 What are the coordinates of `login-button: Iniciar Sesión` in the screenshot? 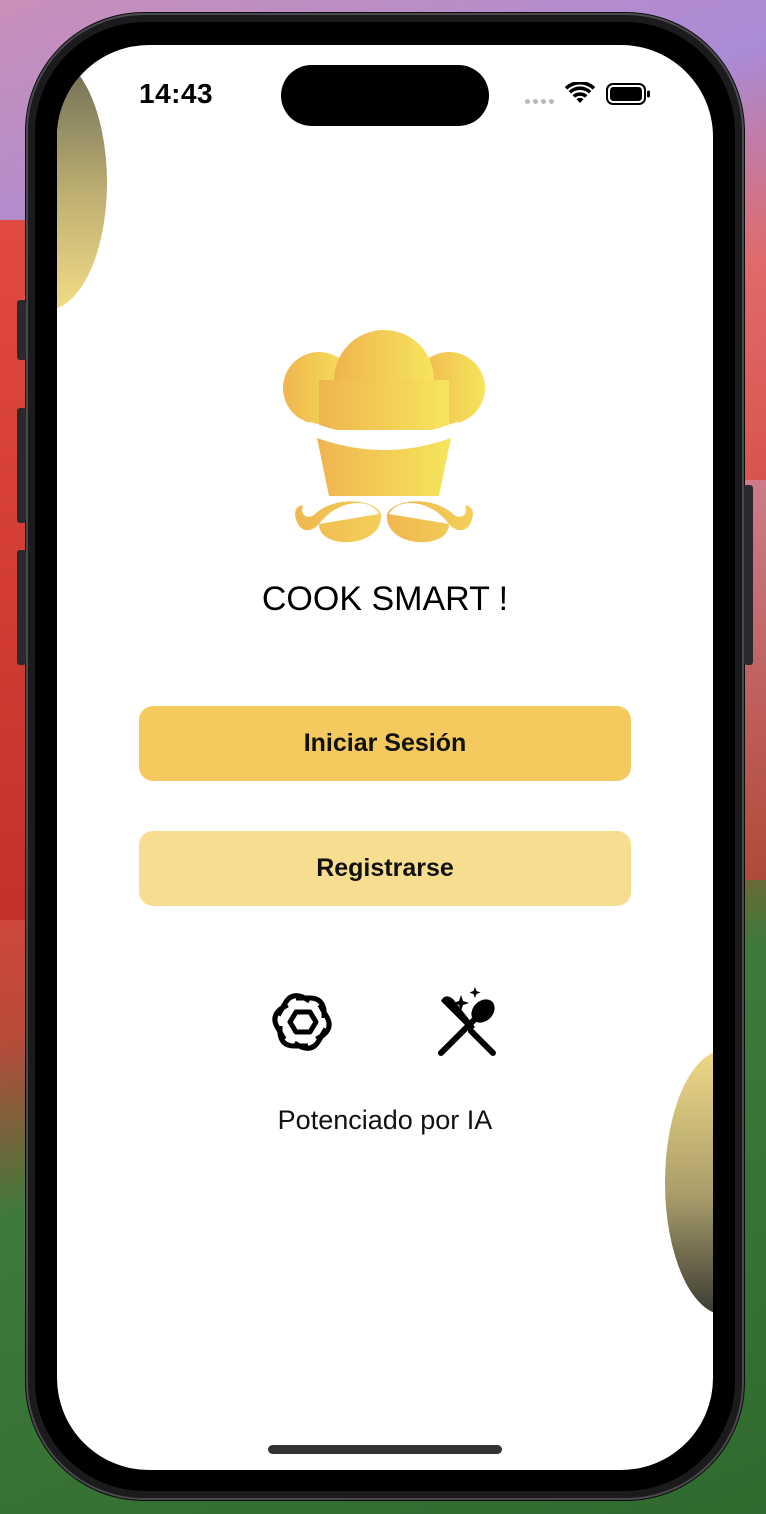 It's located at (385, 743).